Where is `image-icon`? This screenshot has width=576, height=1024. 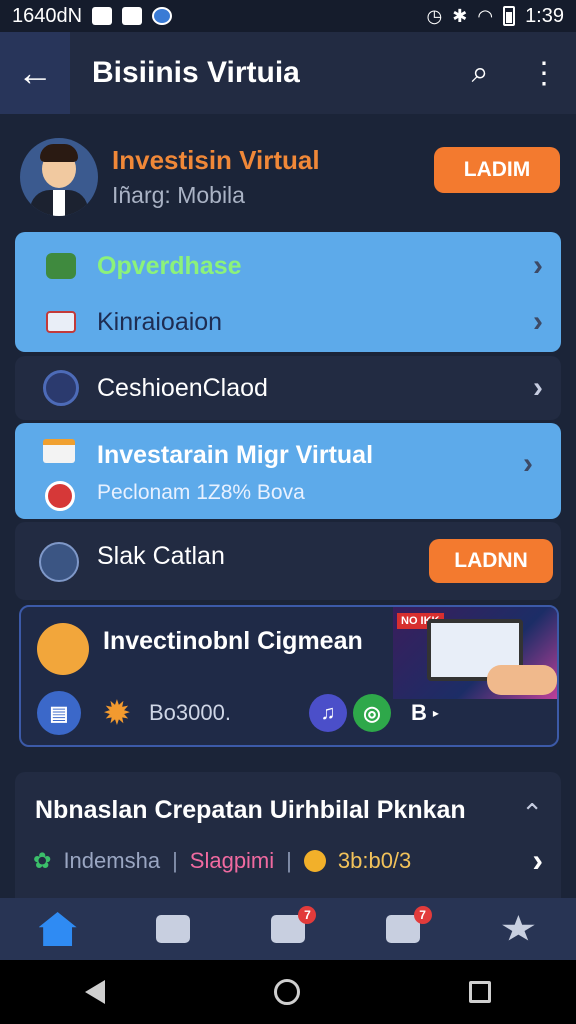
image-icon is located at coordinates (132, 16).